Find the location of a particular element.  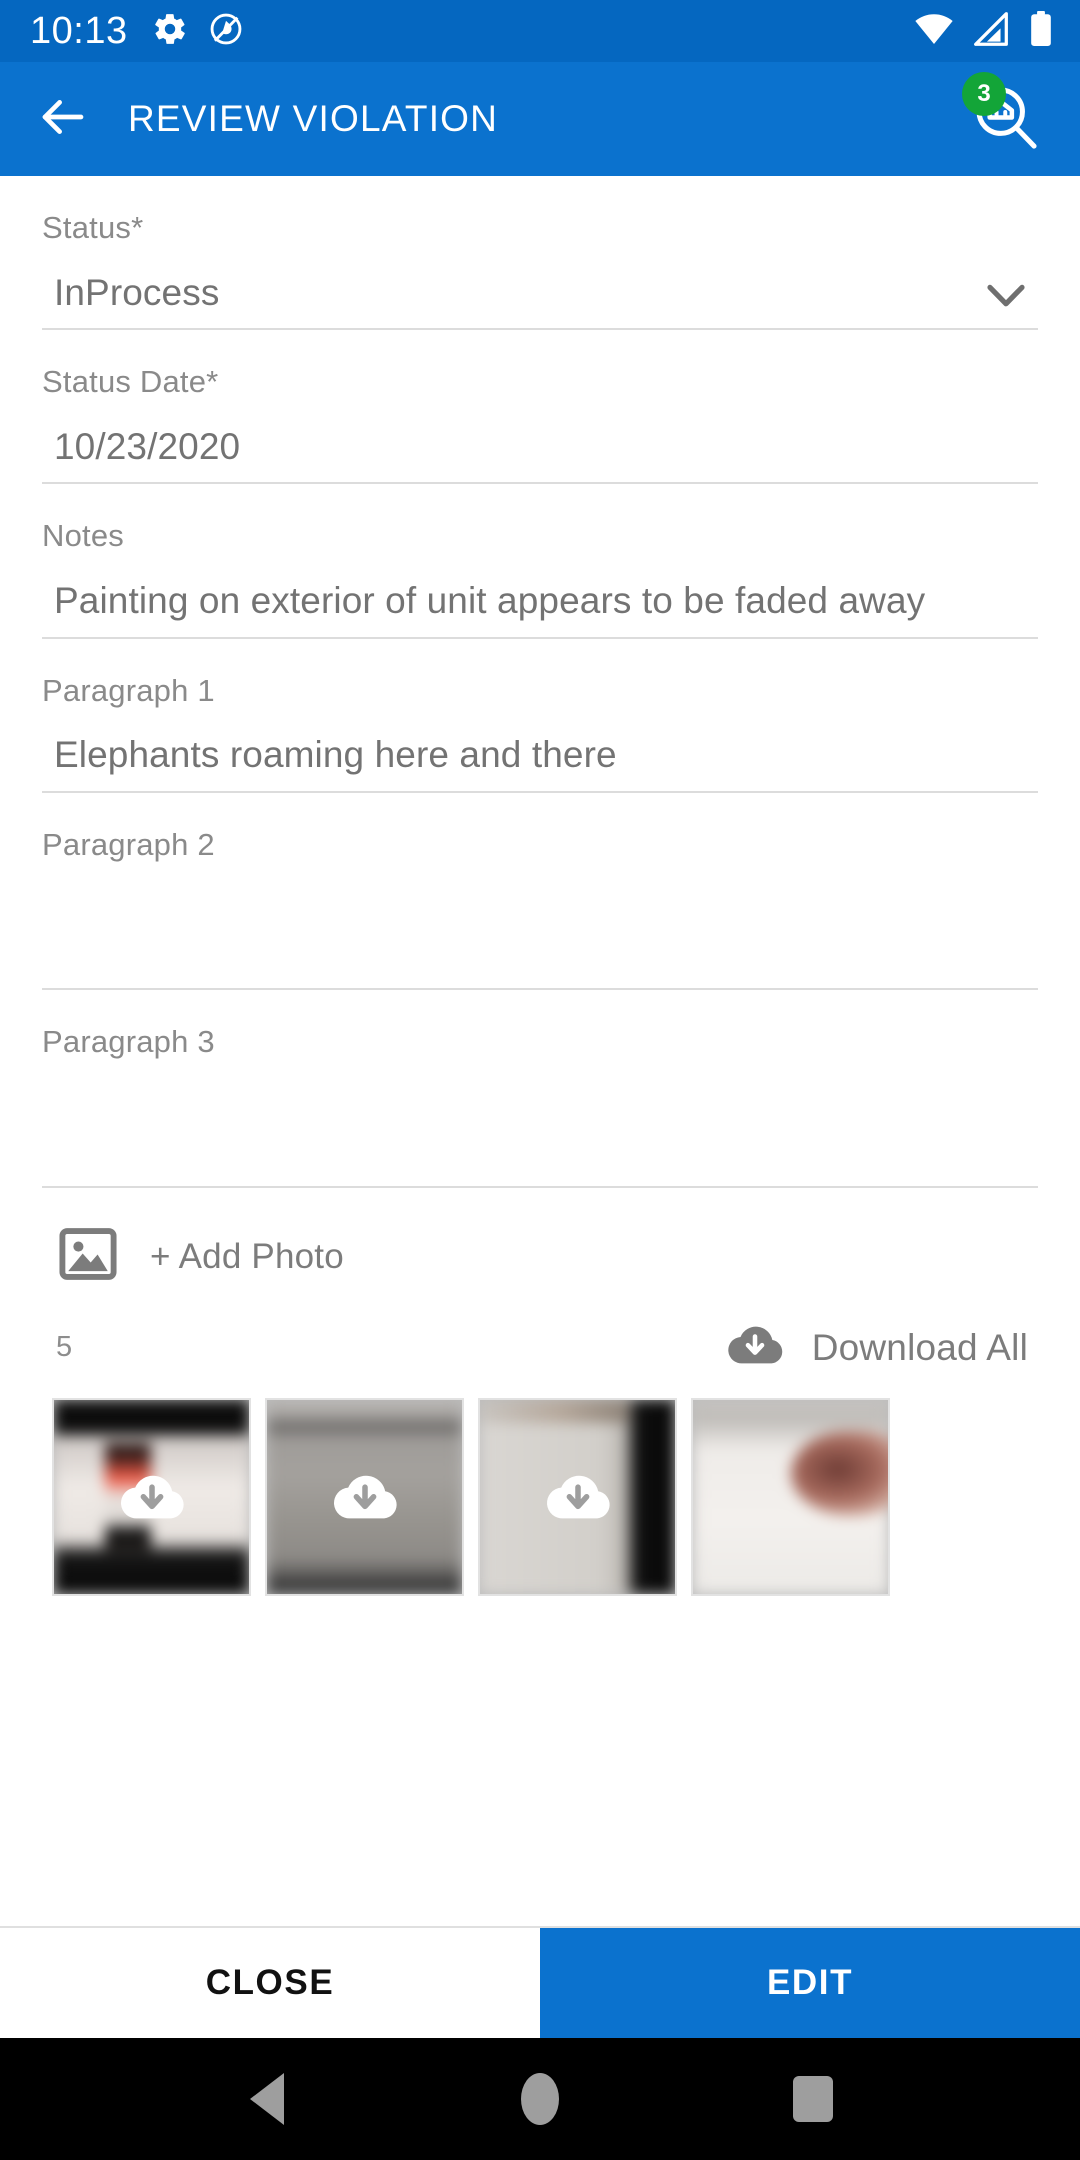

status-value: InProcess is located at coordinates (137, 292).